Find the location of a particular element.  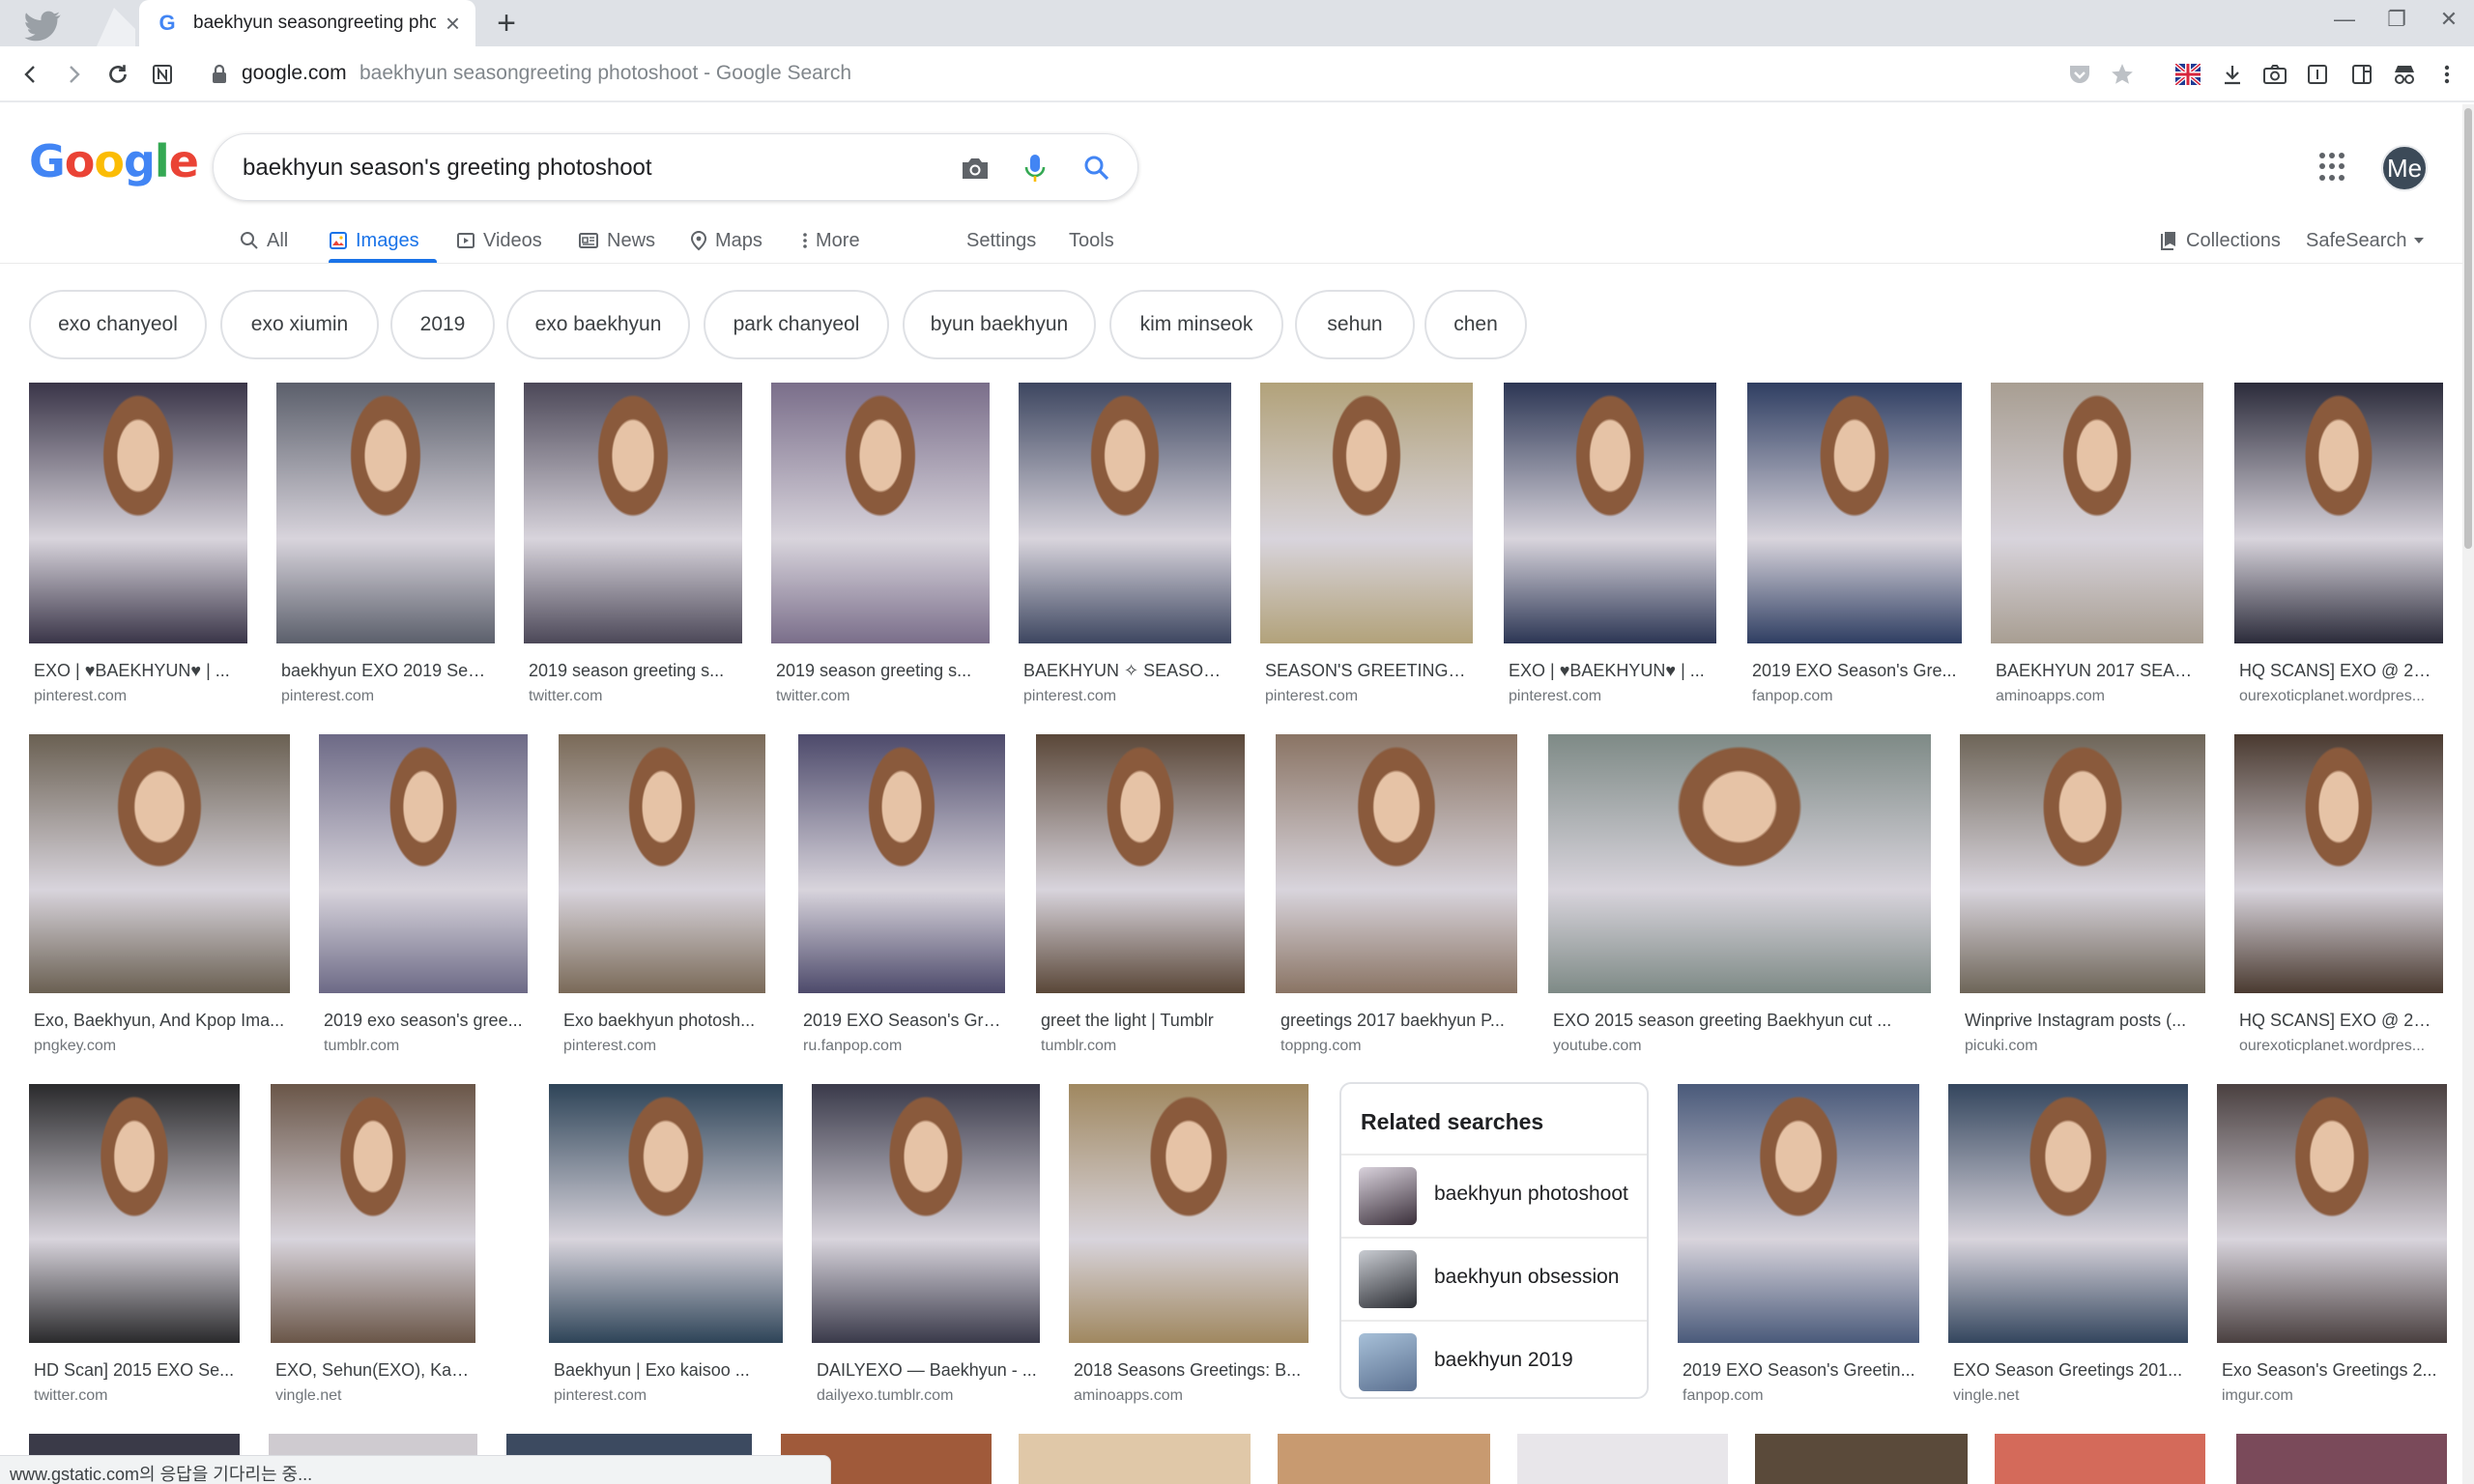

image-result: SEASON'S GREETINGS ... pinterest.com is located at coordinates (1366, 549).